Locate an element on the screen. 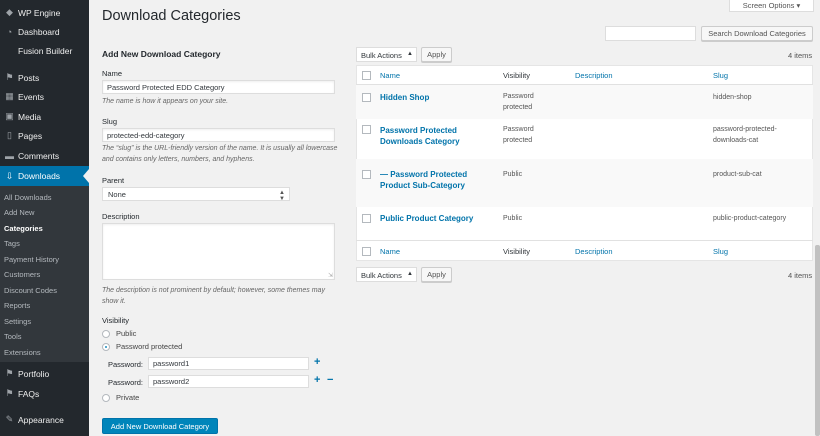  submenu-payment-history: Payment History is located at coordinates (31, 259).